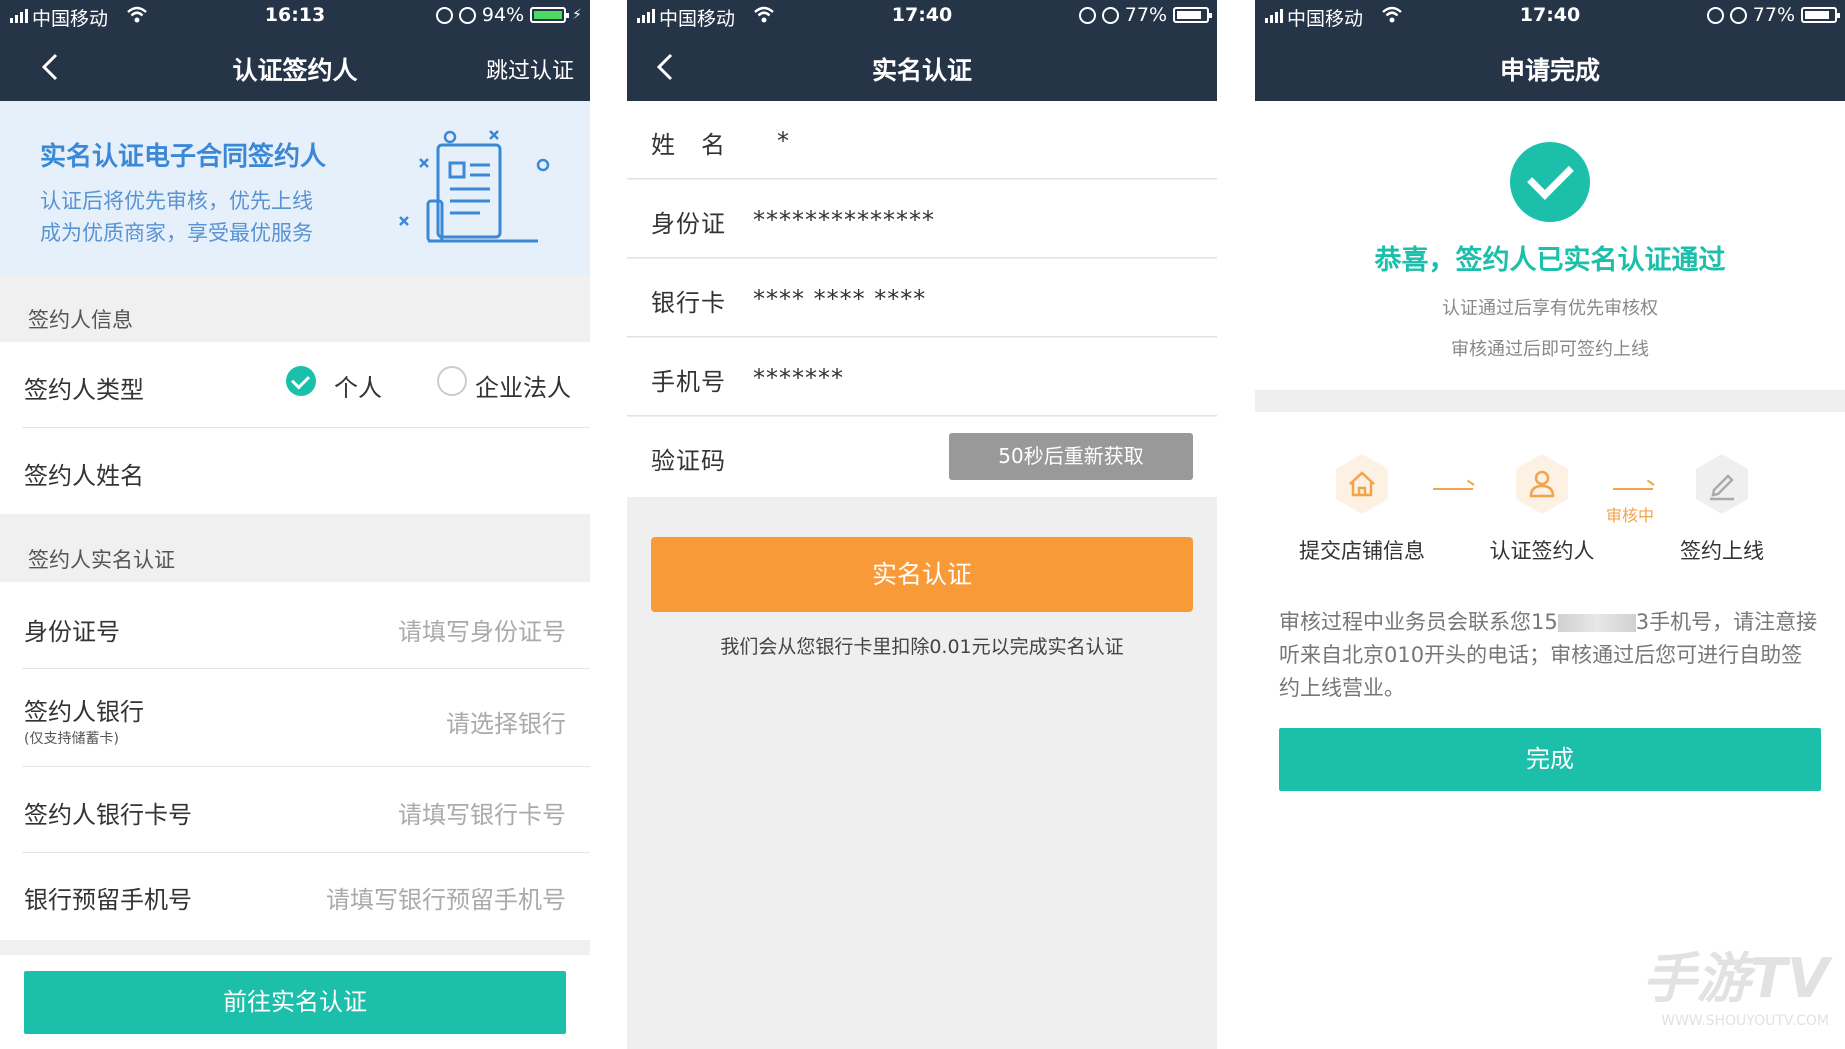 The image size is (1845, 1049). I want to click on banner-line-2: 成为优质商家，享受最优服务, so click(176, 233).